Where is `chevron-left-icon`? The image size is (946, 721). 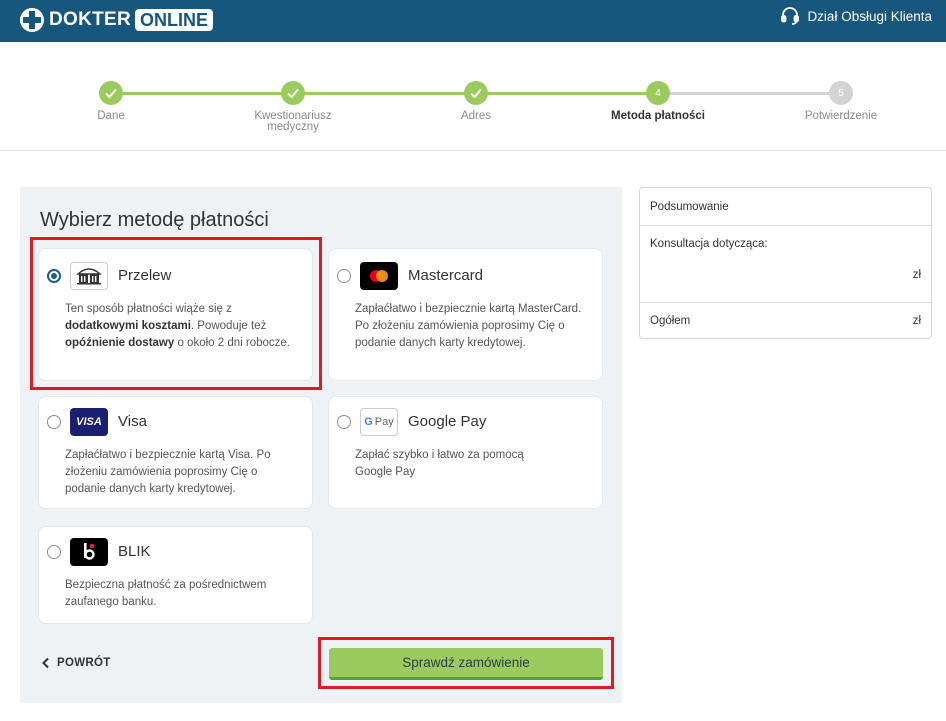
chevron-left-icon is located at coordinates (46, 663).